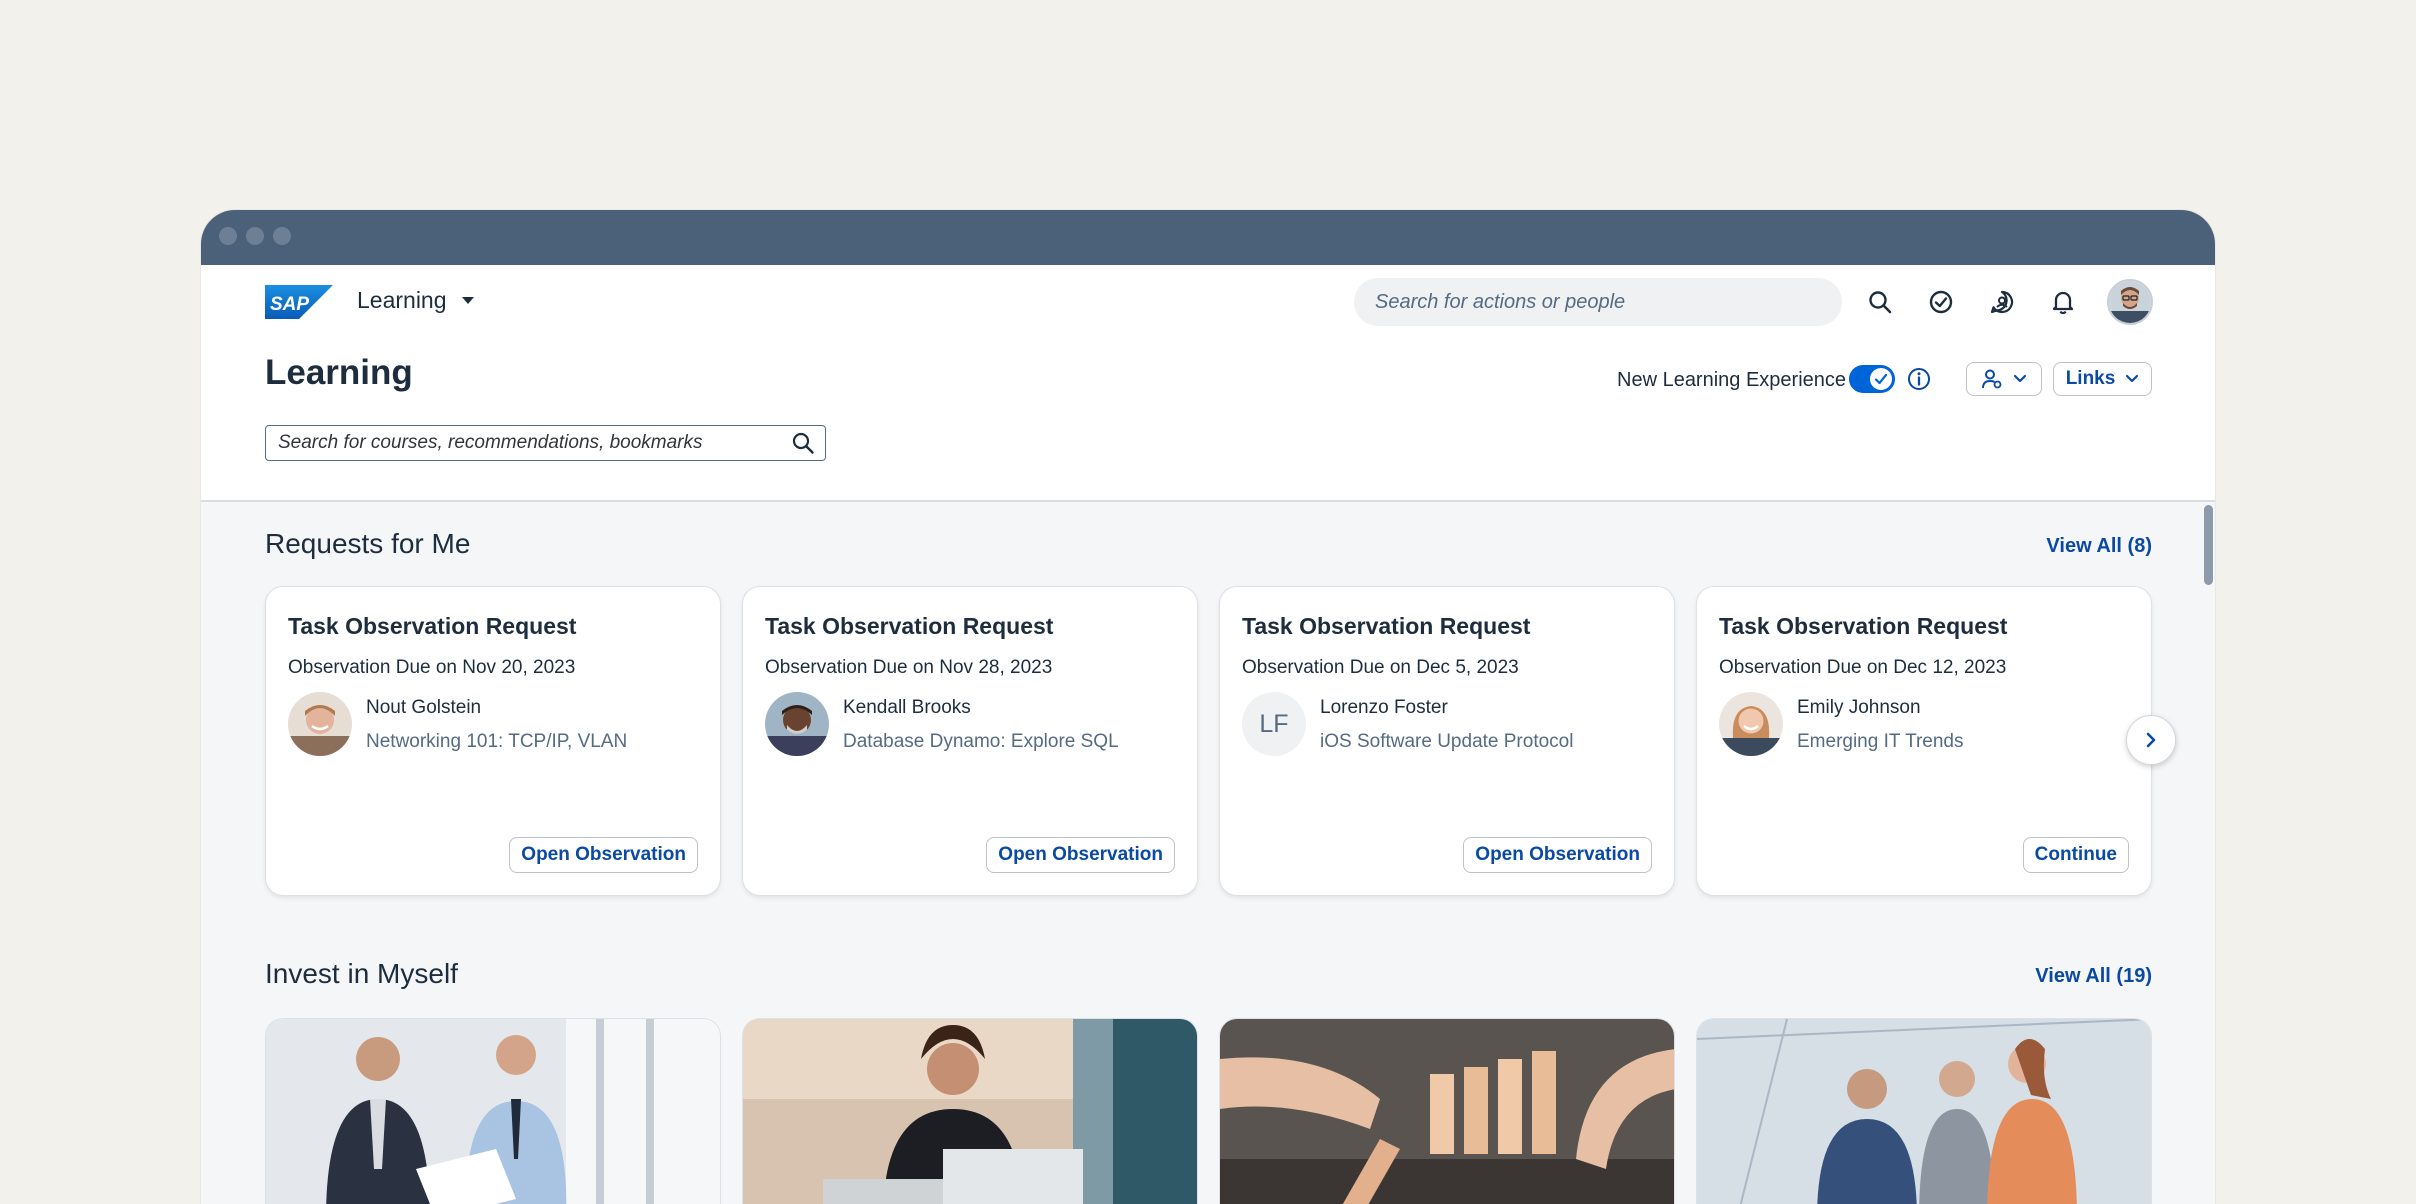  I want to click on shell-search-field, so click(1598, 302).